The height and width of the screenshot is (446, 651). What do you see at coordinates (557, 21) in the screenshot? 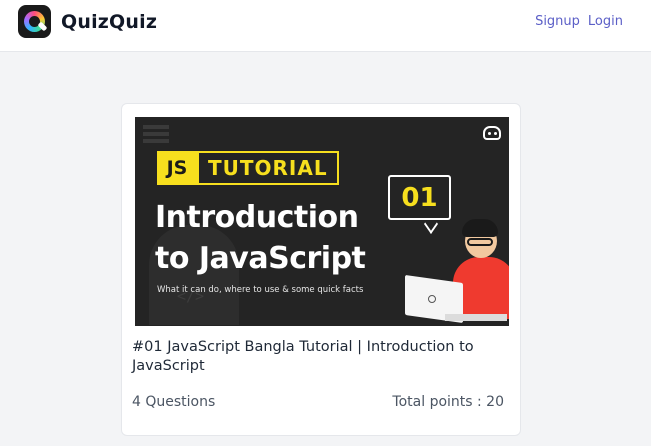
I see `signup-link: Signup` at bounding box center [557, 21].